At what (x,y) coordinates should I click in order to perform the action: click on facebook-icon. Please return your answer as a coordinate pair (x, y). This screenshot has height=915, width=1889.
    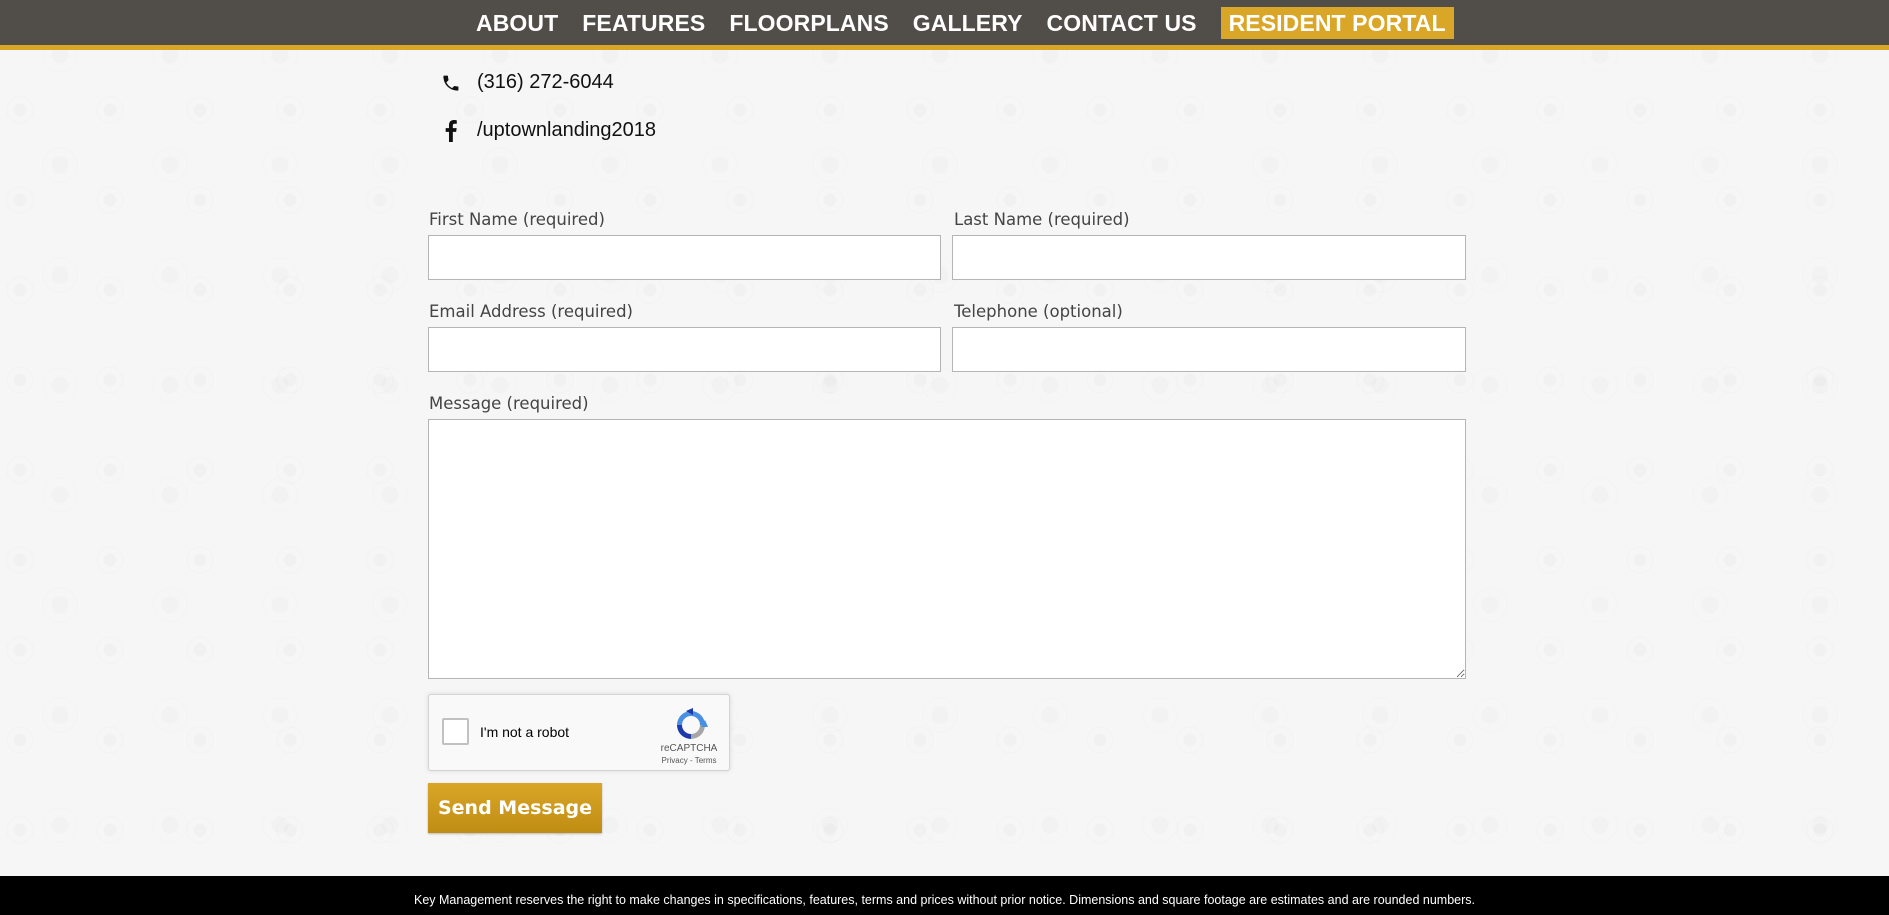
    Looking at the image, I should click on (451, 130).